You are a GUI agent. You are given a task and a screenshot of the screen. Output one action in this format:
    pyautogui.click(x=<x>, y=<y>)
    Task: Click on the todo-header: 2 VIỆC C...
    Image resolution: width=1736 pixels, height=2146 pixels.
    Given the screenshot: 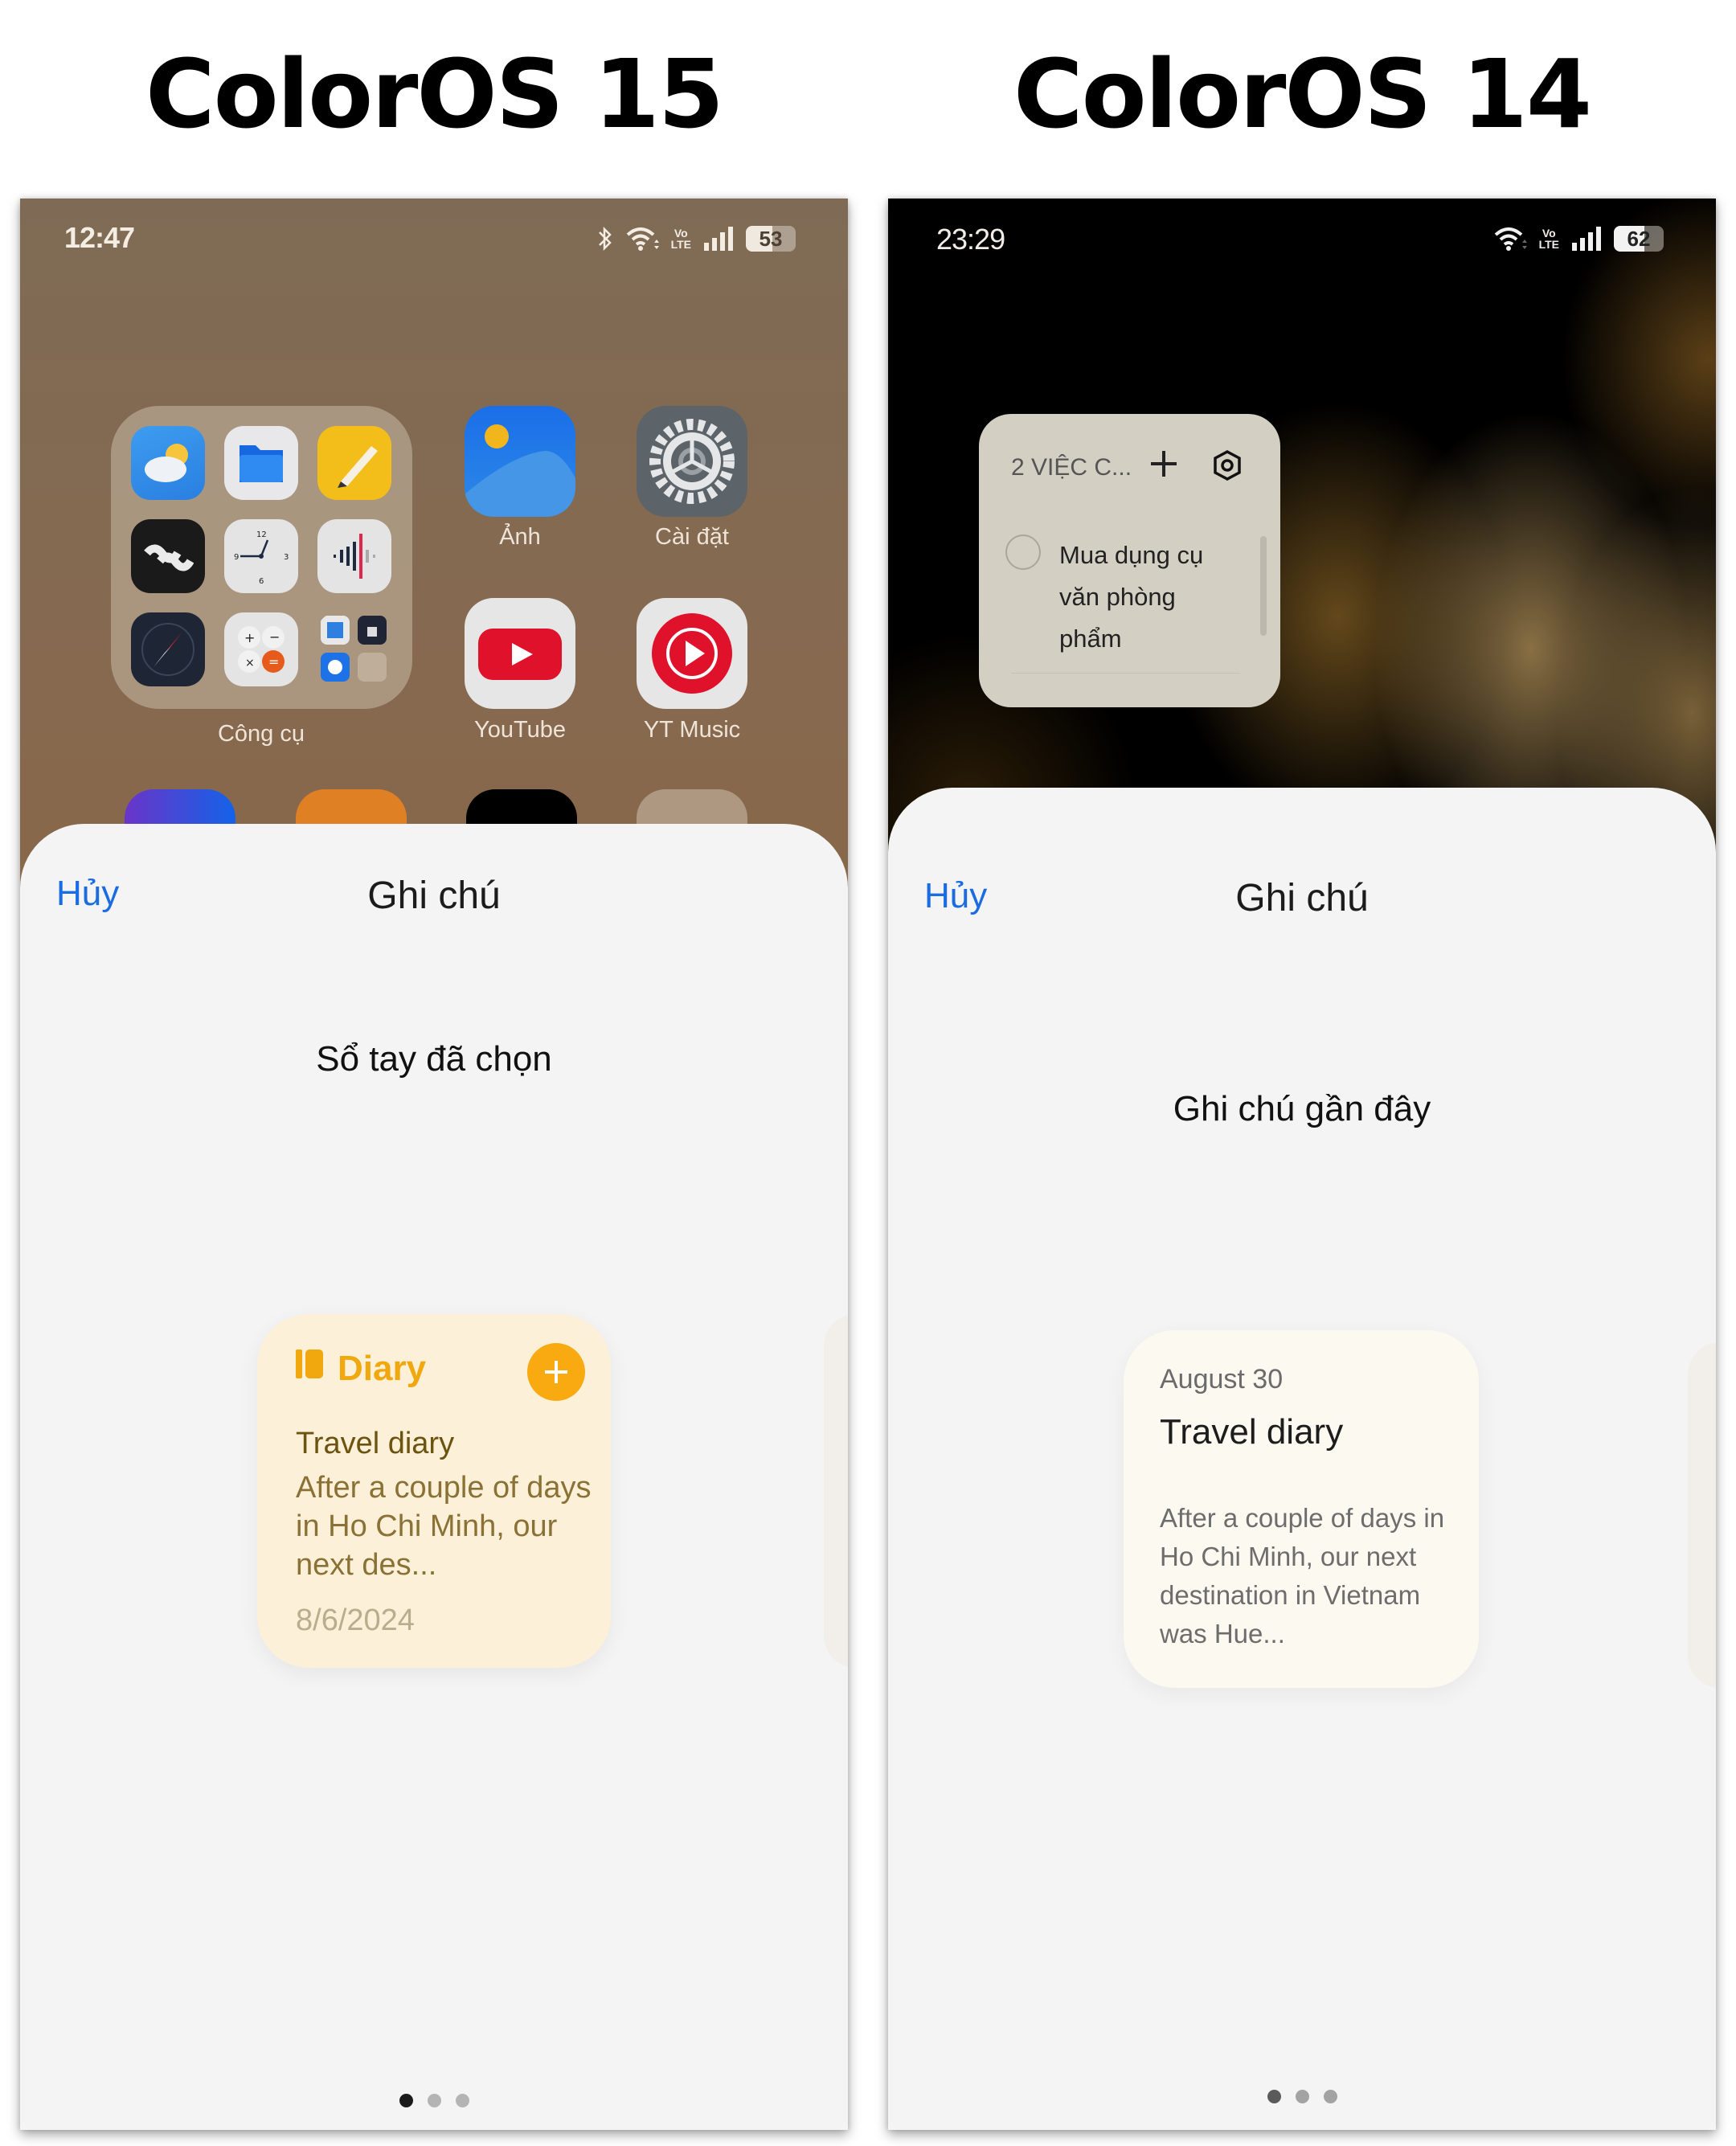 What is the action you would take?
    pyautogui.click(x=1071, y=468)
    